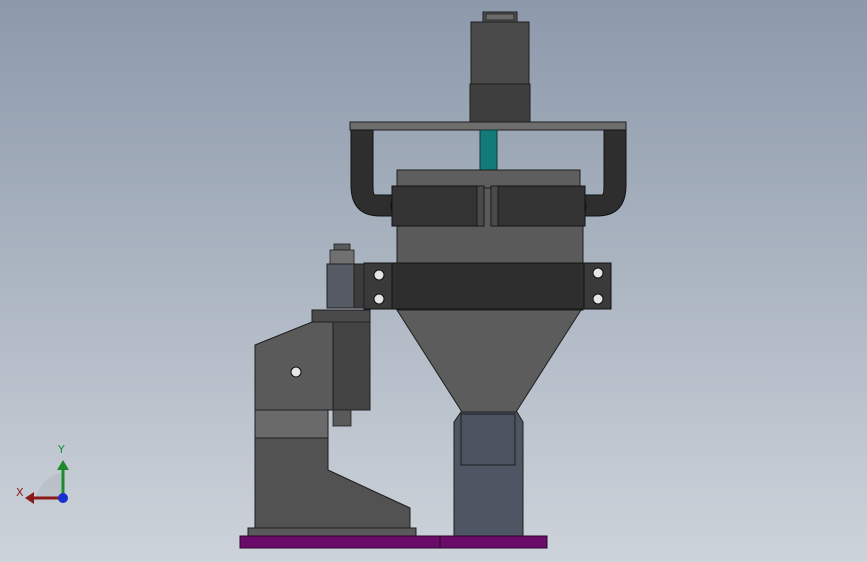 This screenshot has width=867, height=562. I want to click on triad-x-label: X, so click(20, 492).